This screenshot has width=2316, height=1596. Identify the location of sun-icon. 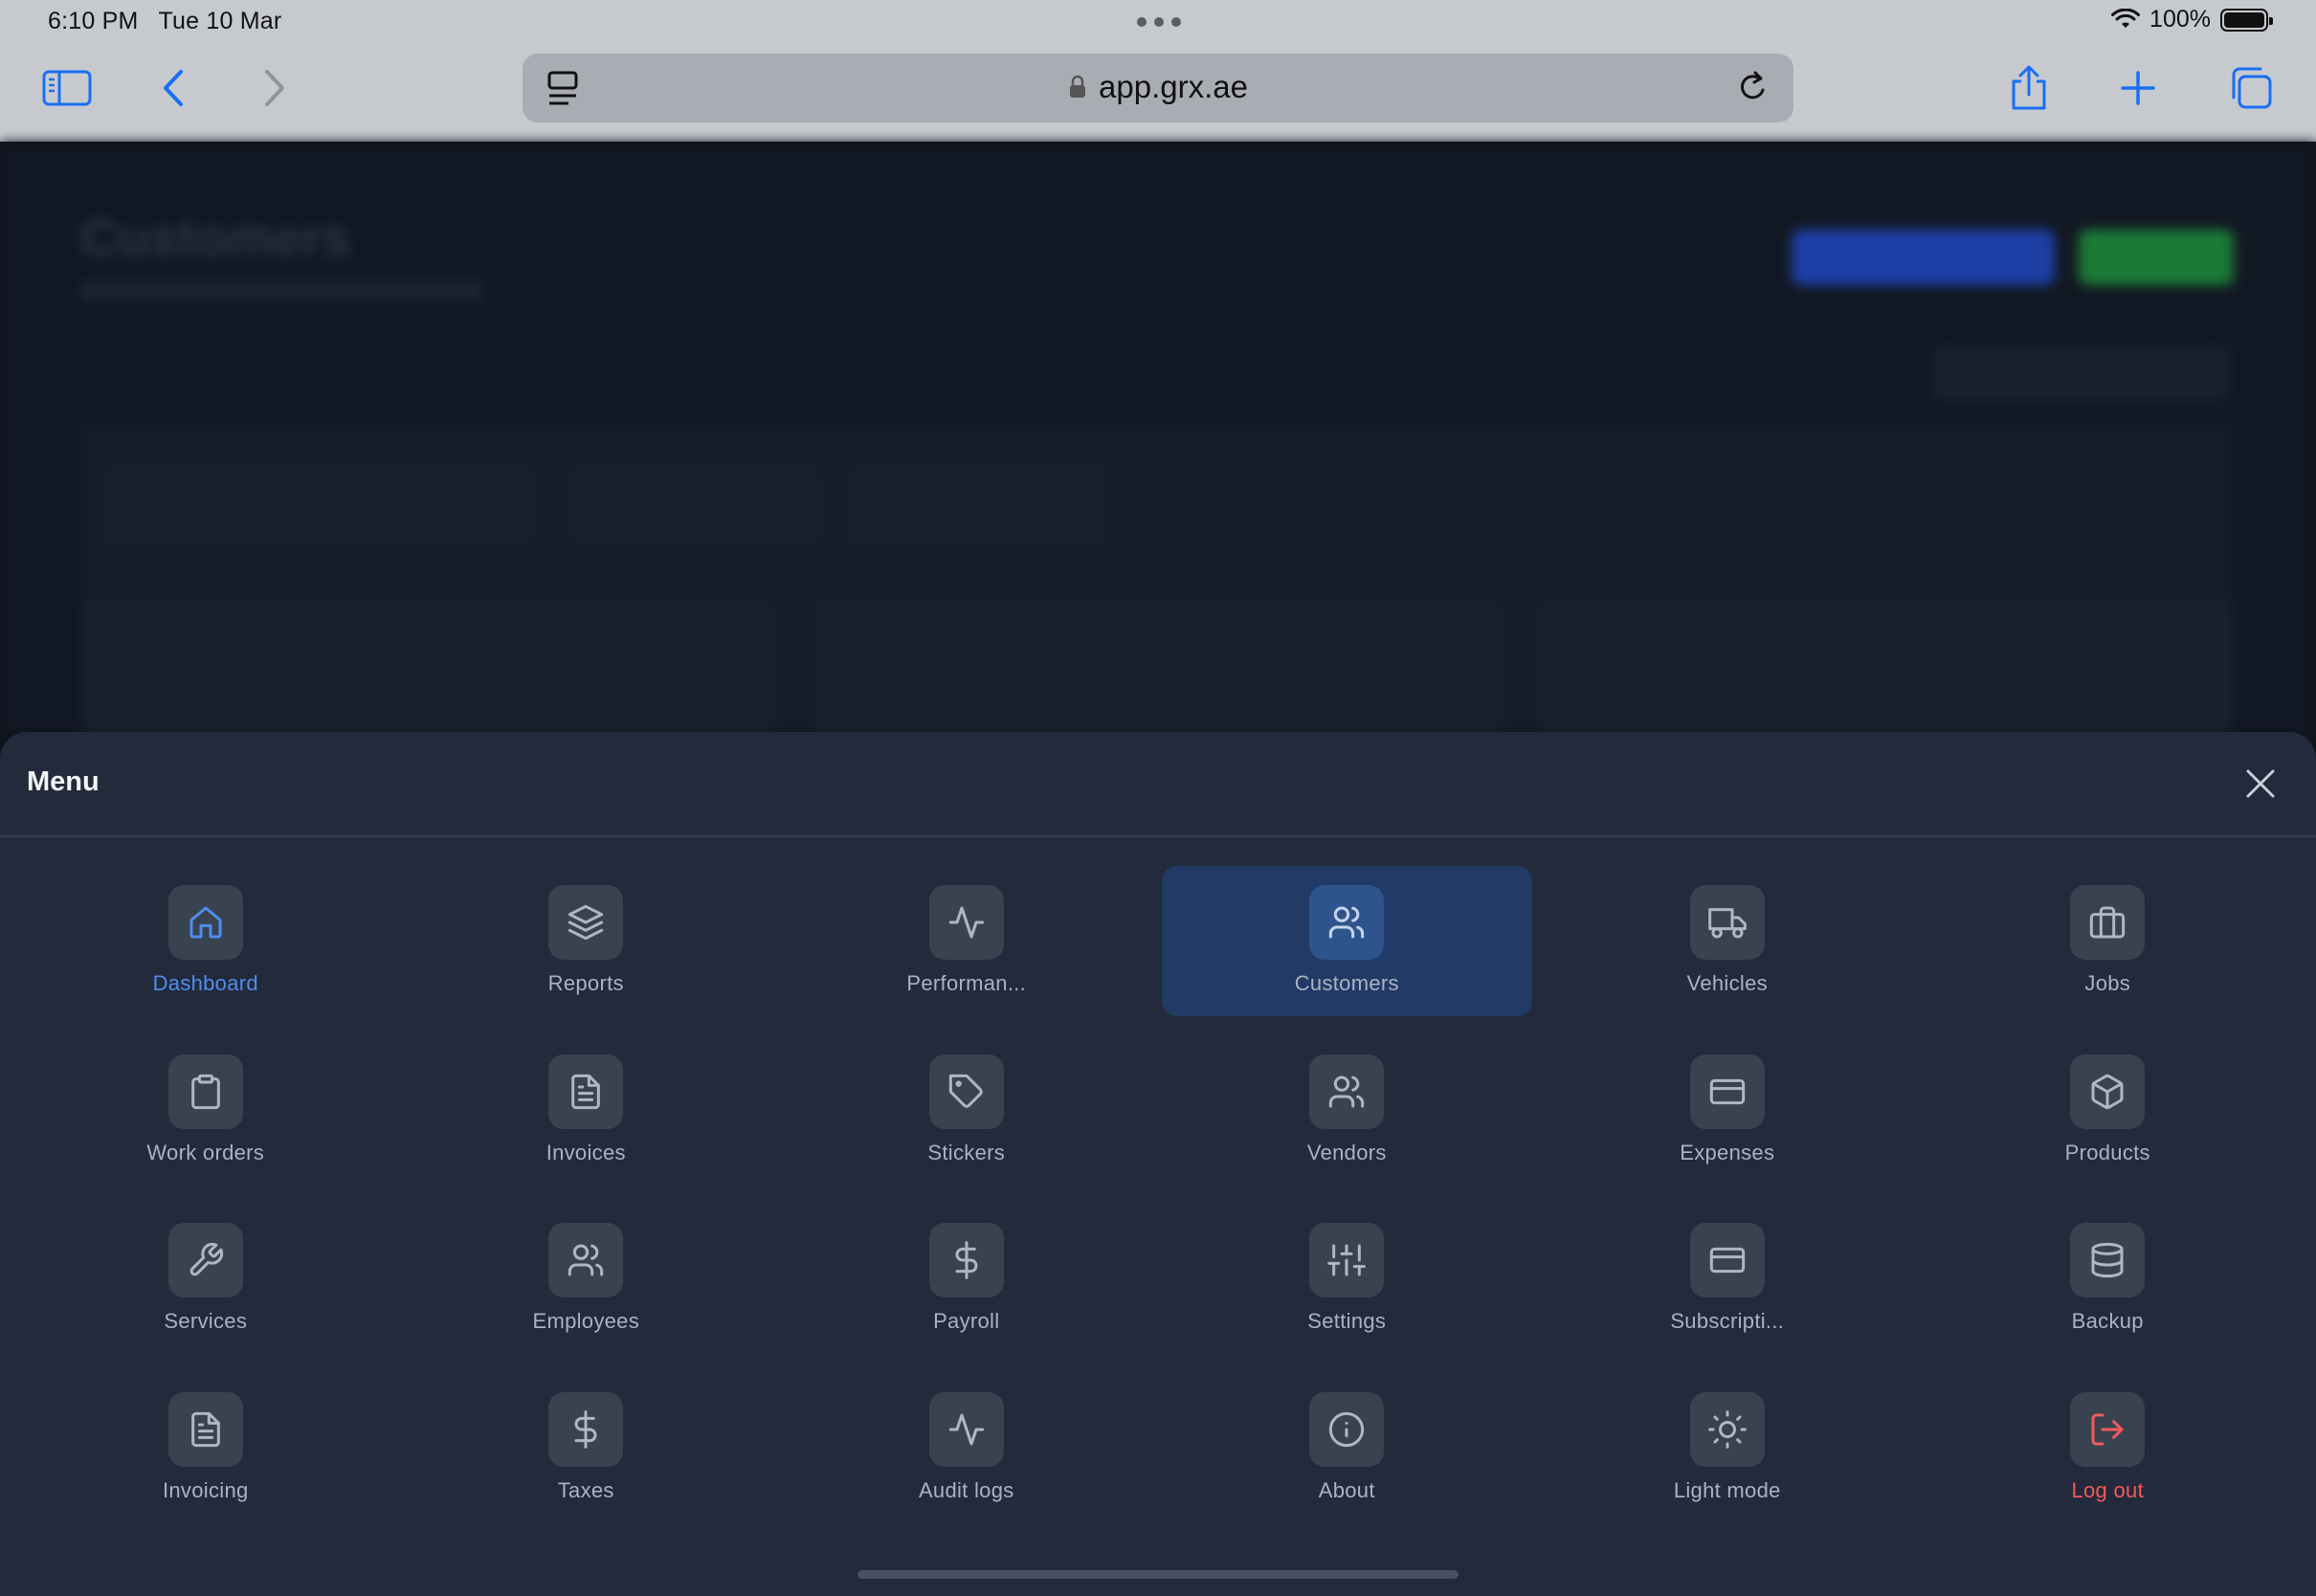
(1727, 1429).